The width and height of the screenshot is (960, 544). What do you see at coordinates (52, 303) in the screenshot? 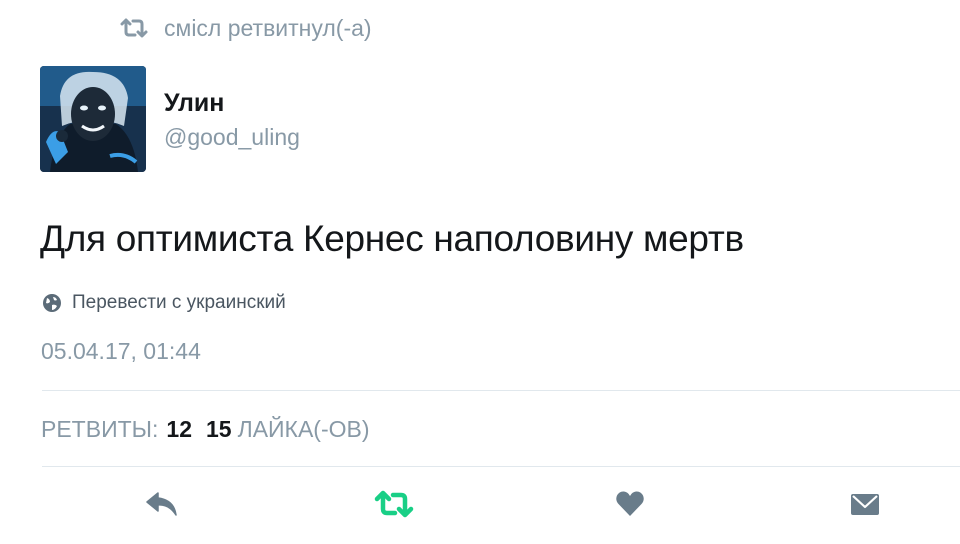
I see `globe-icon` at bounding box center [52, 303].